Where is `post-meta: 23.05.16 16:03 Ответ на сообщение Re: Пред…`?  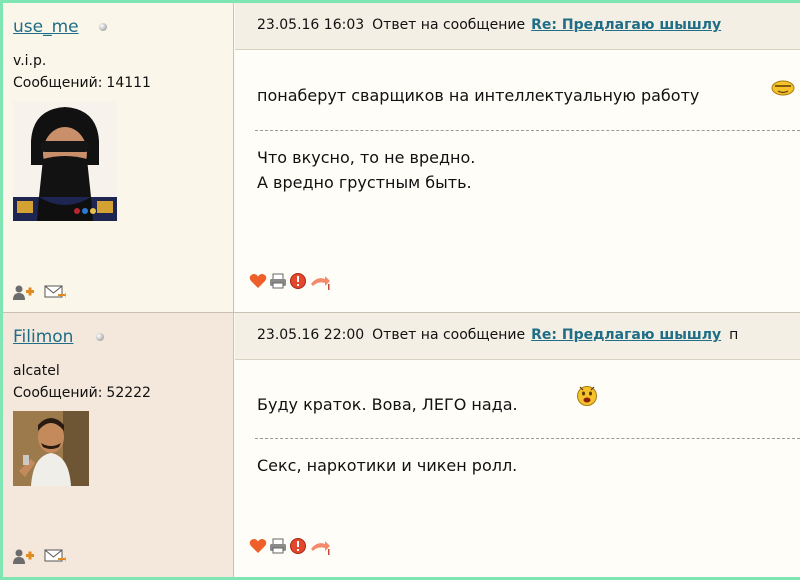 post-meta: 23.05.16 16:03 Ответ на сообщение Re: Пред… is located at coordinates (489, 25).